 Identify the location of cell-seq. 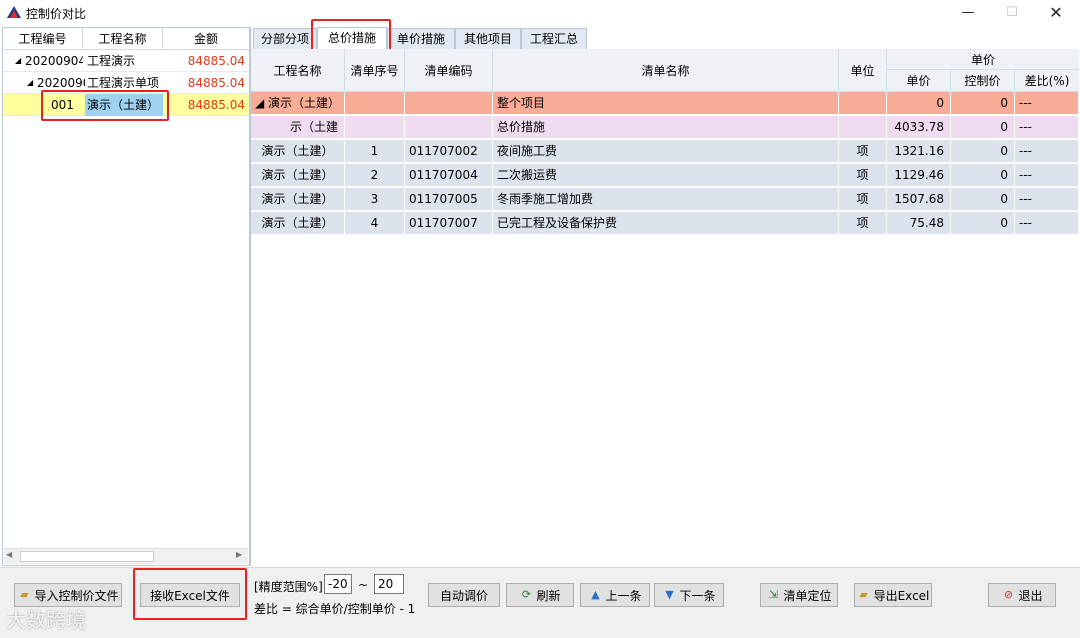
(375, 127).